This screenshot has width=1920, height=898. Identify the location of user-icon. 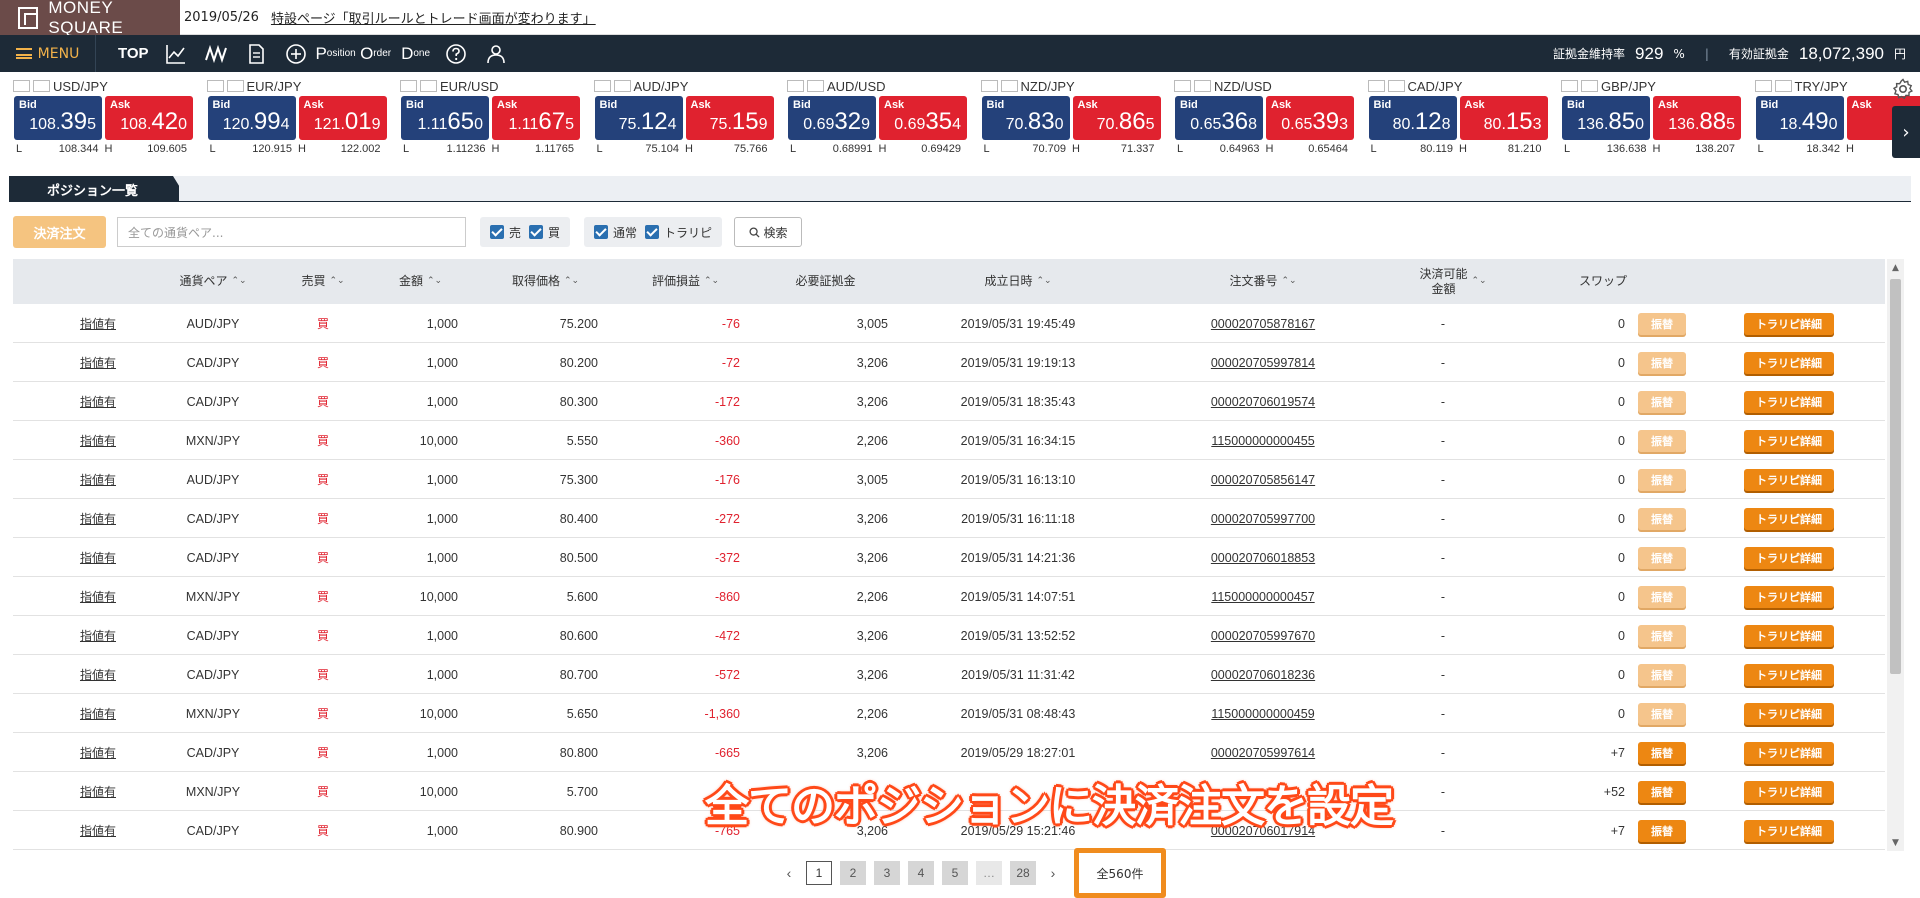
(496, 54).